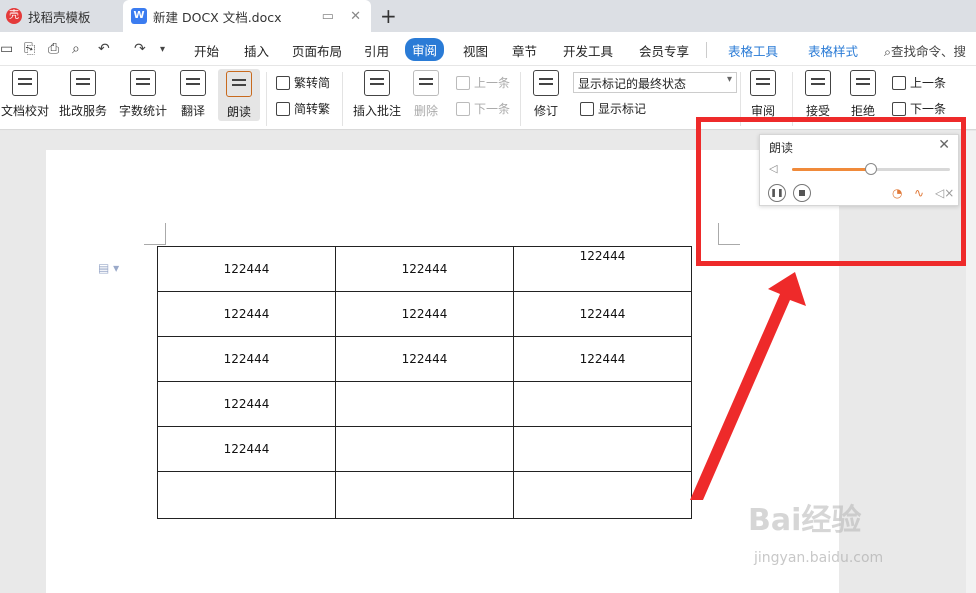 This screenshot has height=593, width=976. Describe the element at coordinates (108, 268) in the screenshot. I see `paragraph-handle-icon: ▤ ▾` at that location.